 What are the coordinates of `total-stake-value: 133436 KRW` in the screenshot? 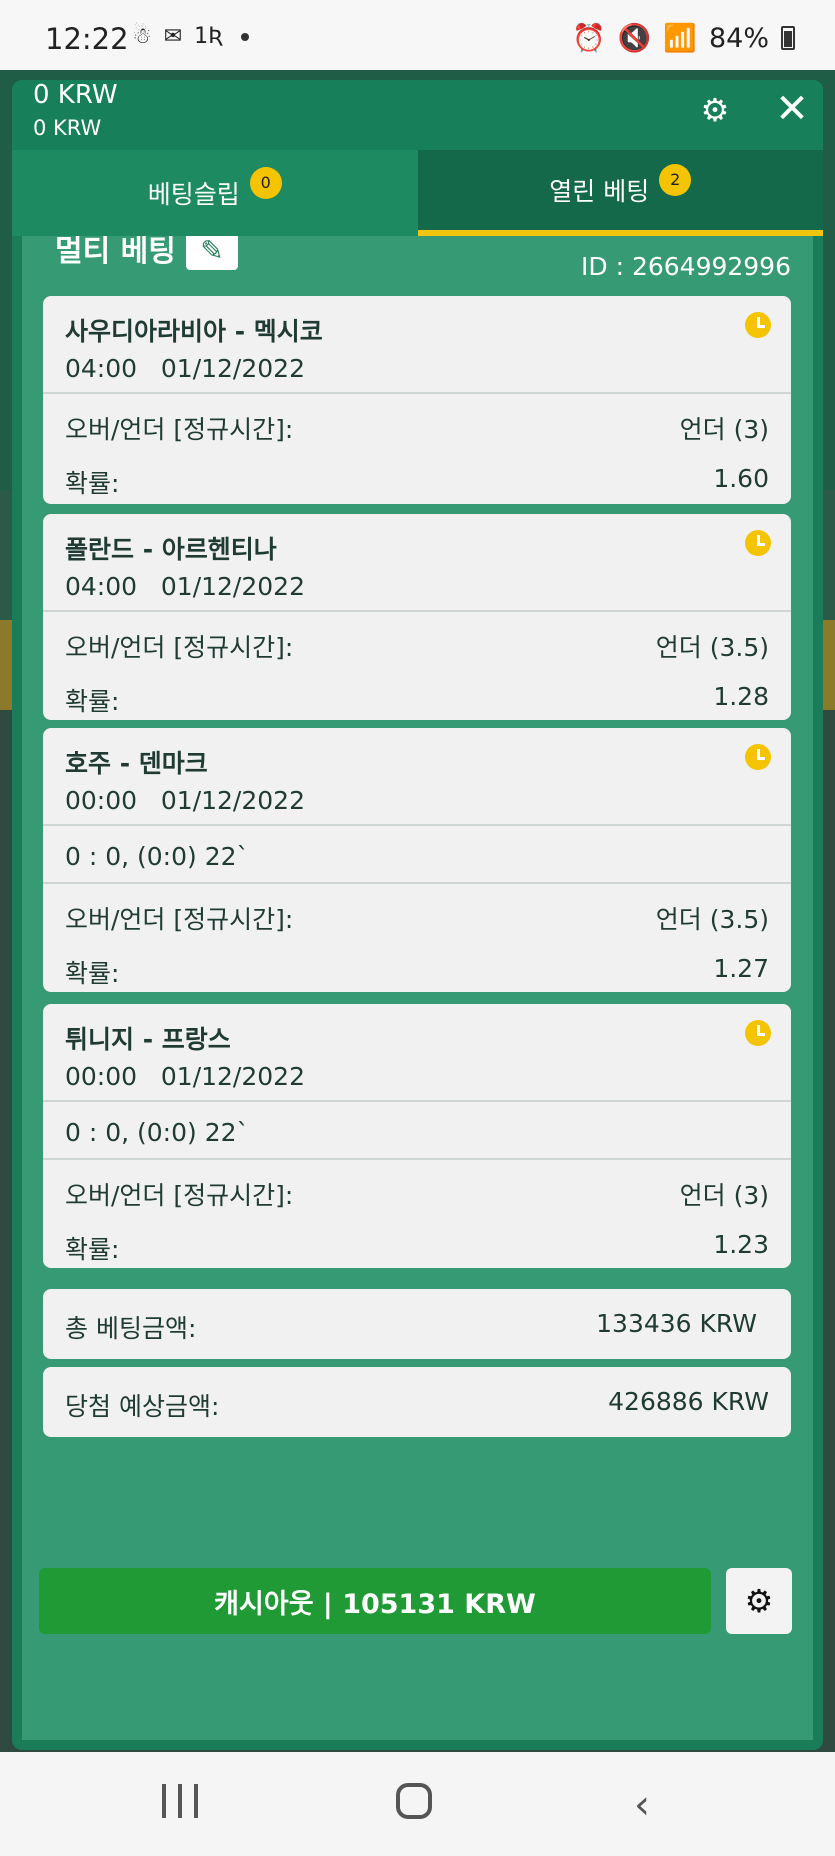 It's located at (676, 1323).